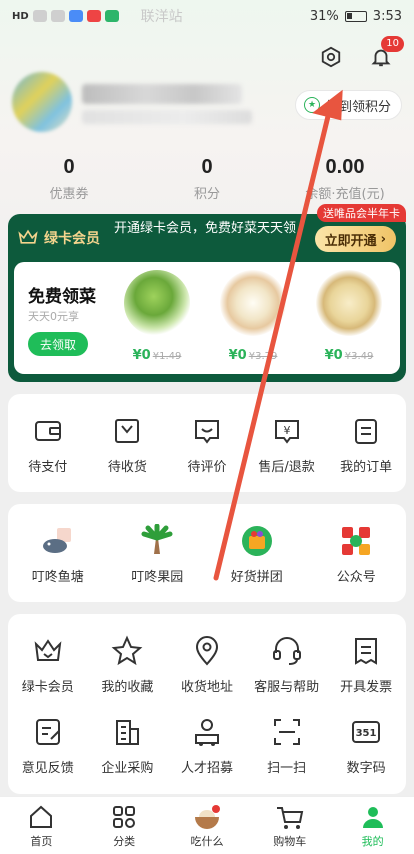 The image size is (414, 854). Describe the element at coordinates (287, 745) in the screenshot. I see `service-scan: 扫一扫` at that location.